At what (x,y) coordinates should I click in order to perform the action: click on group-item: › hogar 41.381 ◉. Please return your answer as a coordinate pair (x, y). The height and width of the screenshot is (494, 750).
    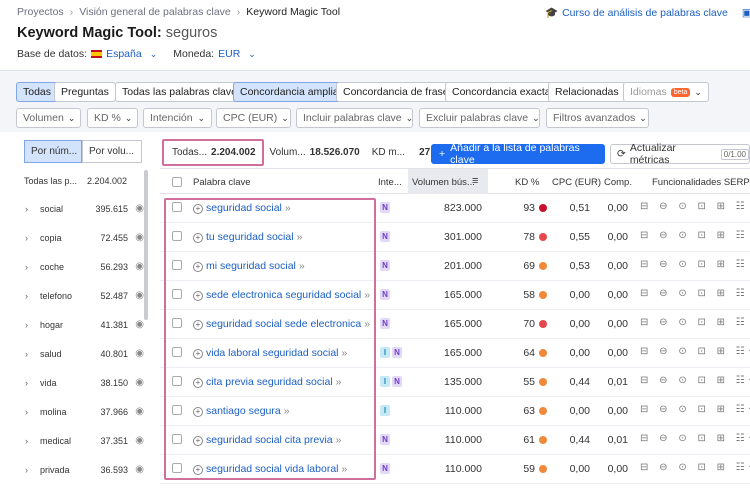
    Looking at the image, I should click on (81, 334).